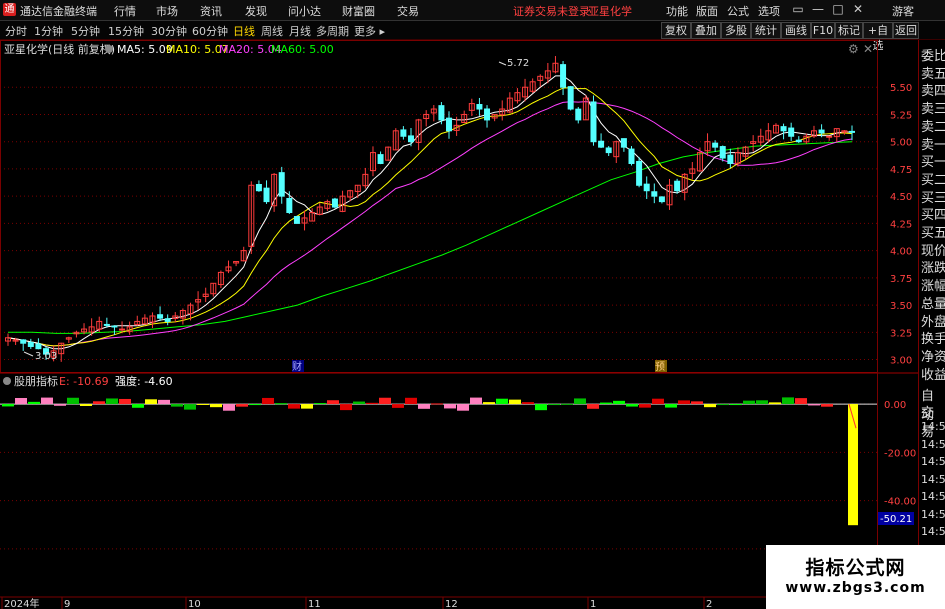  Describe the element at coordinates (358, 11) in the screenshot. I see `menu-wealth-circle: 财富圈` at that location.